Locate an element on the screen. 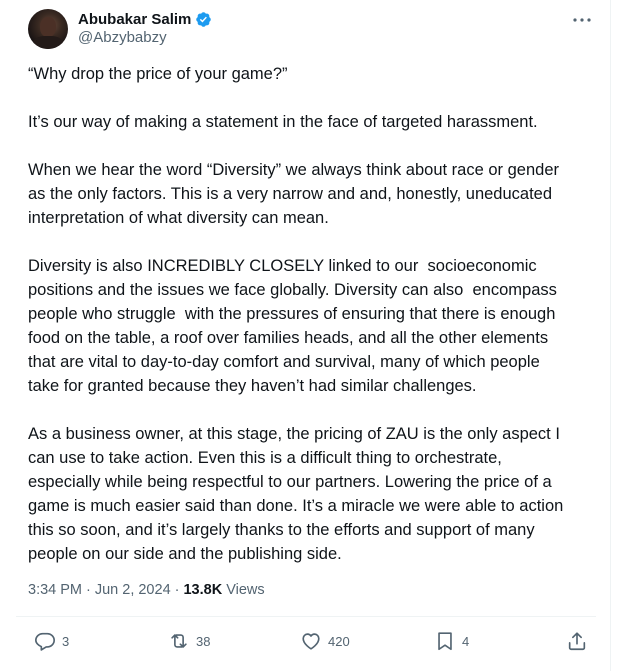  repost-arrows-icon is located at coordinates (179, 641).